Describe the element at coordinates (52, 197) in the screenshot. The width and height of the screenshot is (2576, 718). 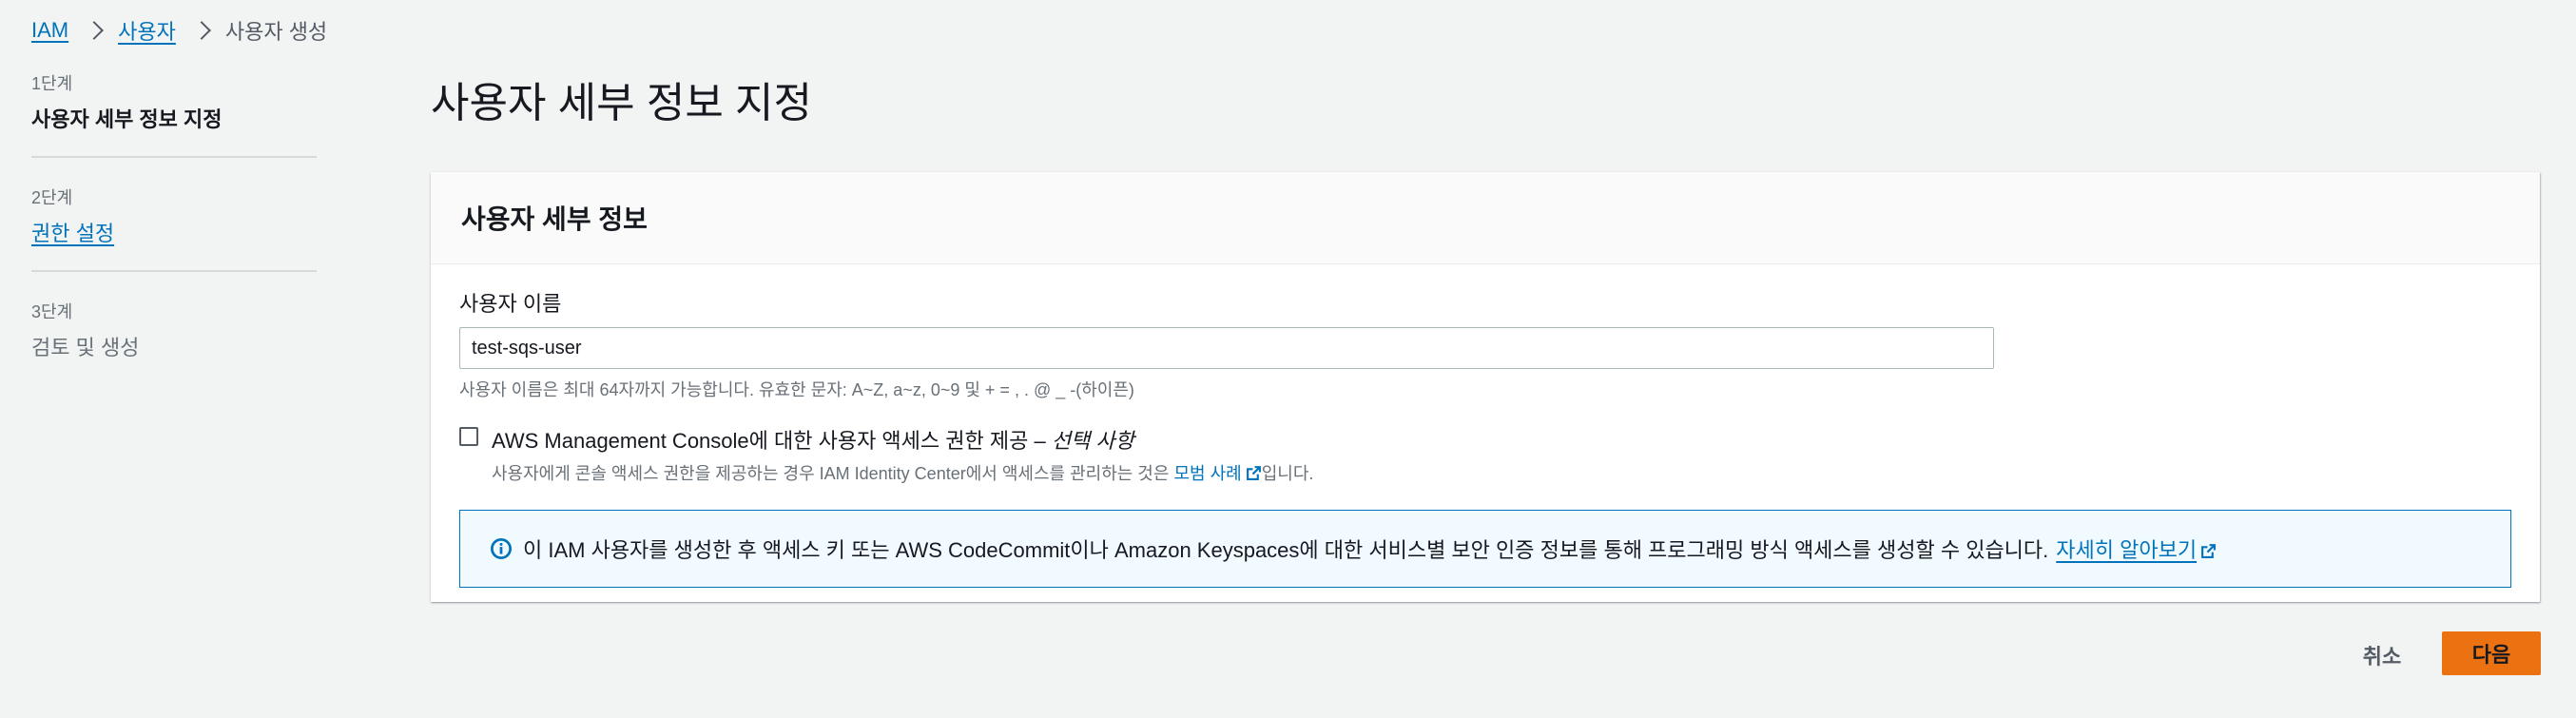
I see `step-number: 2단계` at that location.